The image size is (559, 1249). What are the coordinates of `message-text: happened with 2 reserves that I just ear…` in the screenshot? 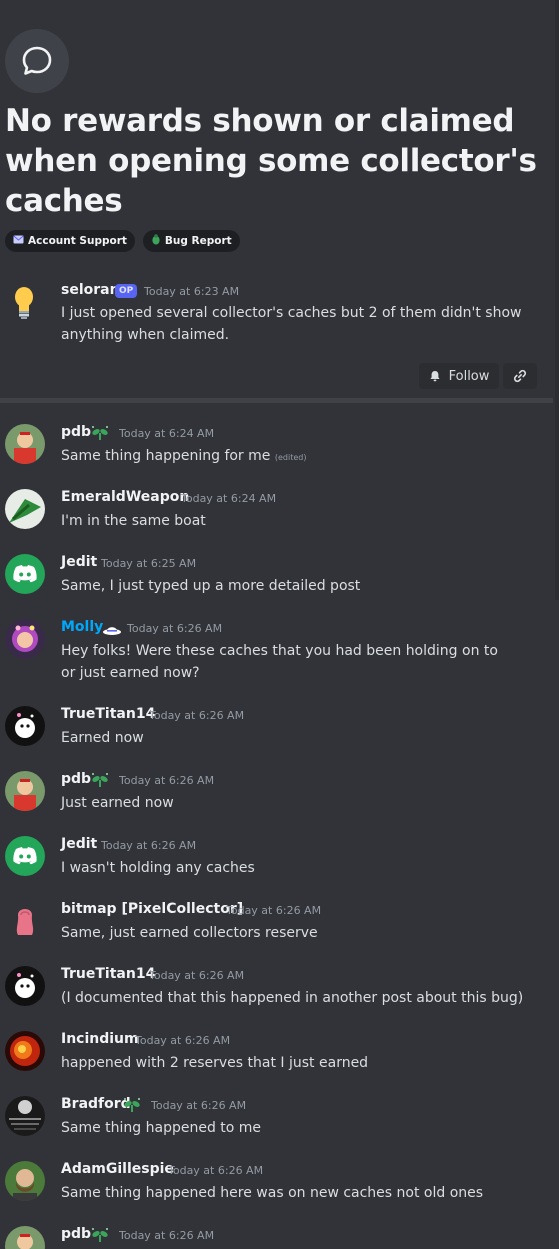 It's located at (215, 1063).